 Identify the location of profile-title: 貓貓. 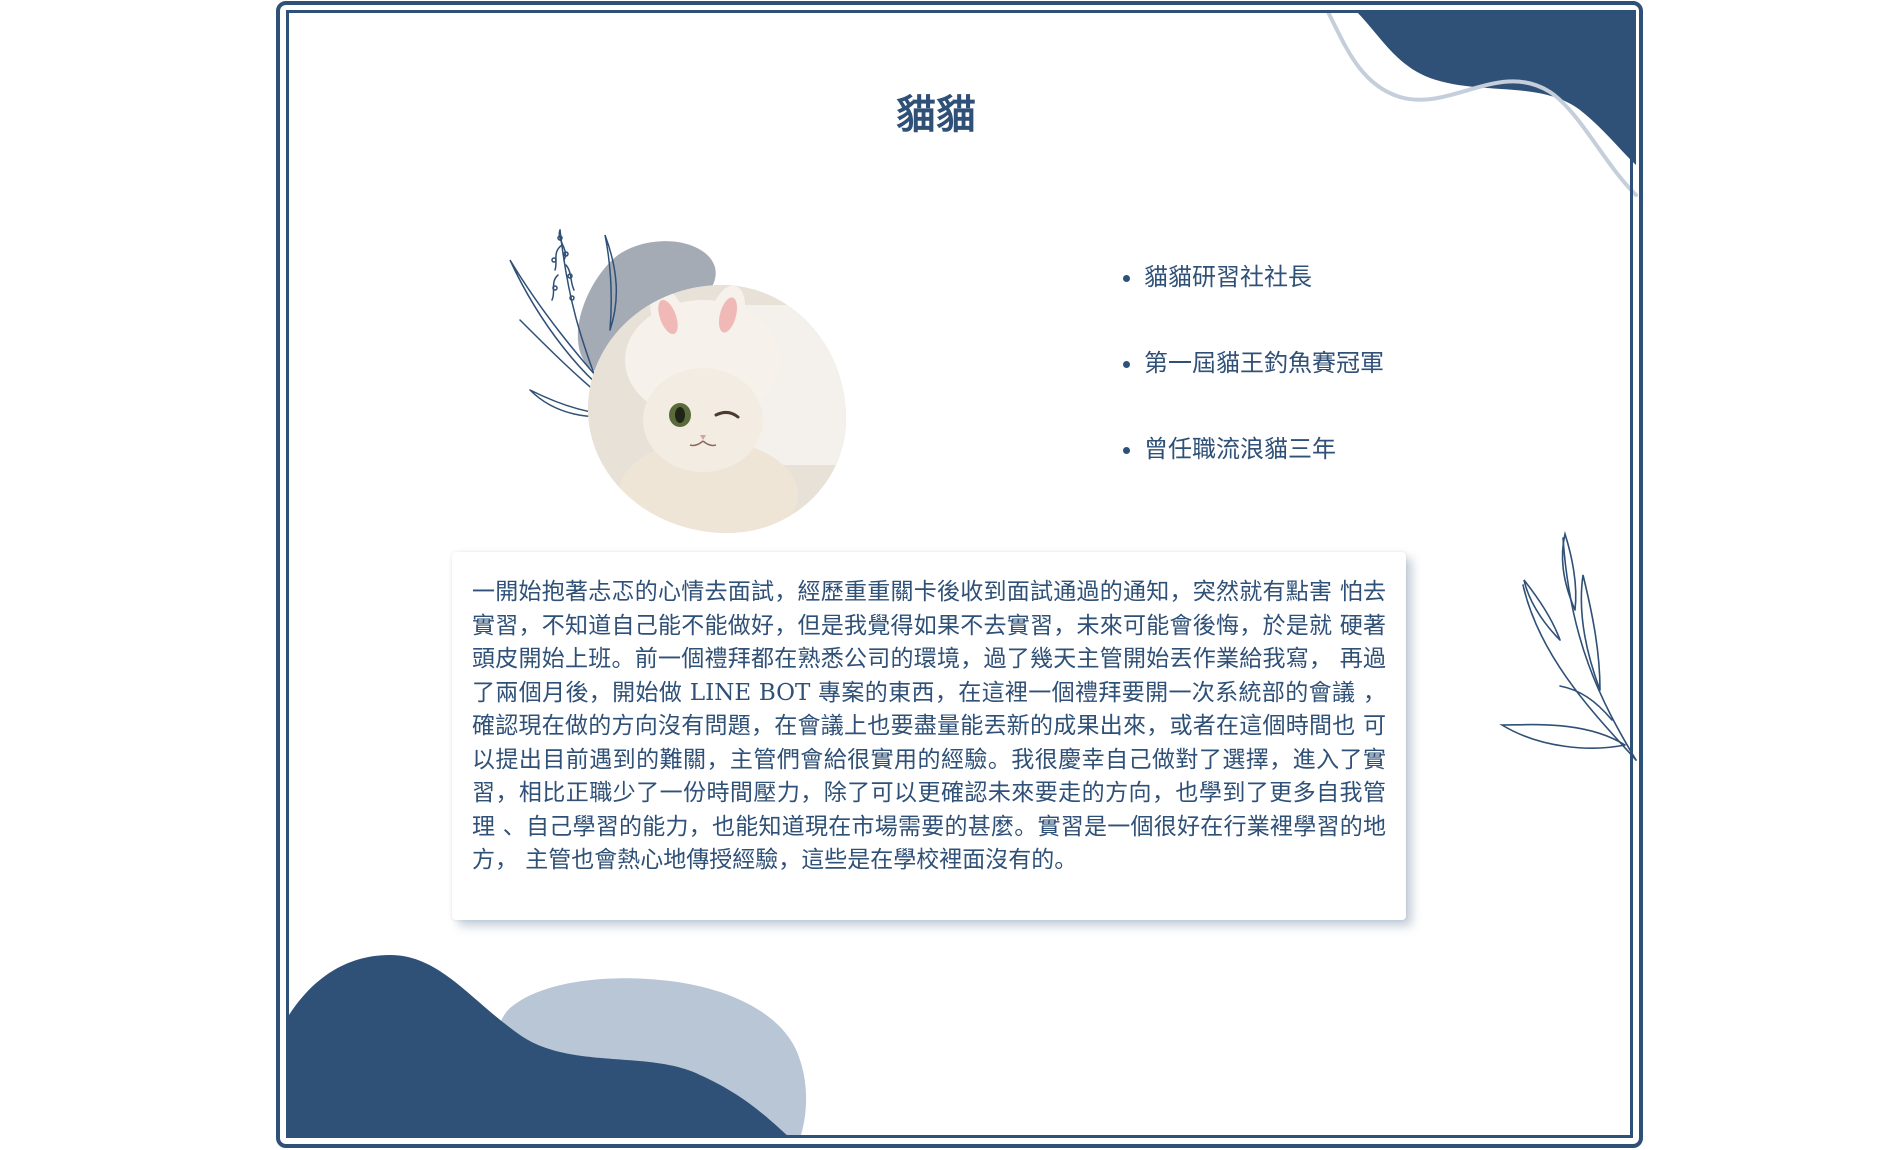
(936, 115).